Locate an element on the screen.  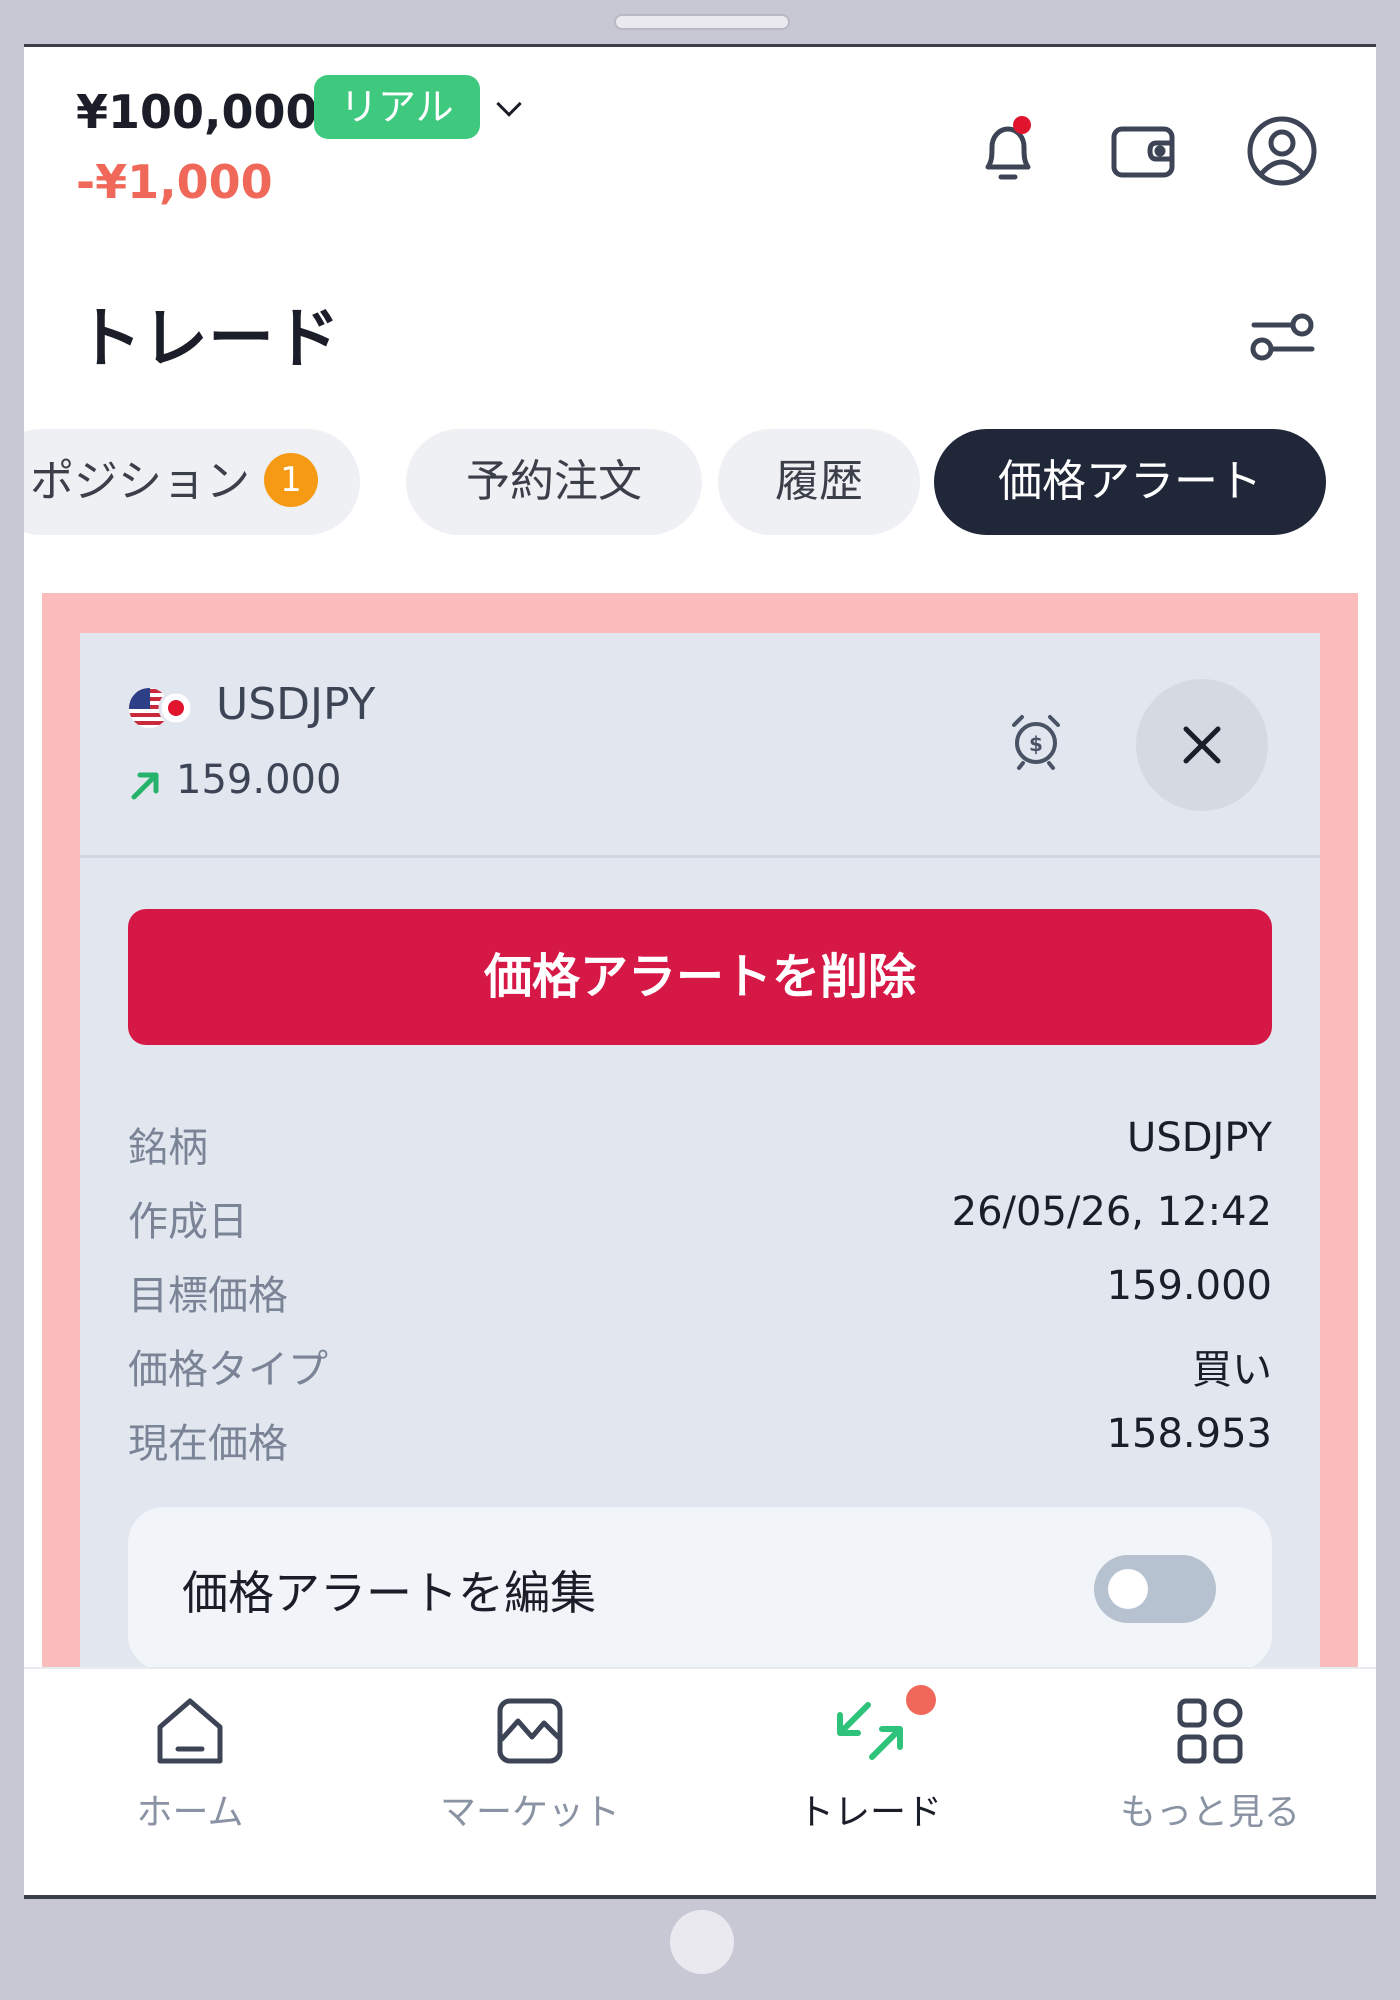
detail-value-symbol: USDJPY is located at coordinates (1199, 1138).